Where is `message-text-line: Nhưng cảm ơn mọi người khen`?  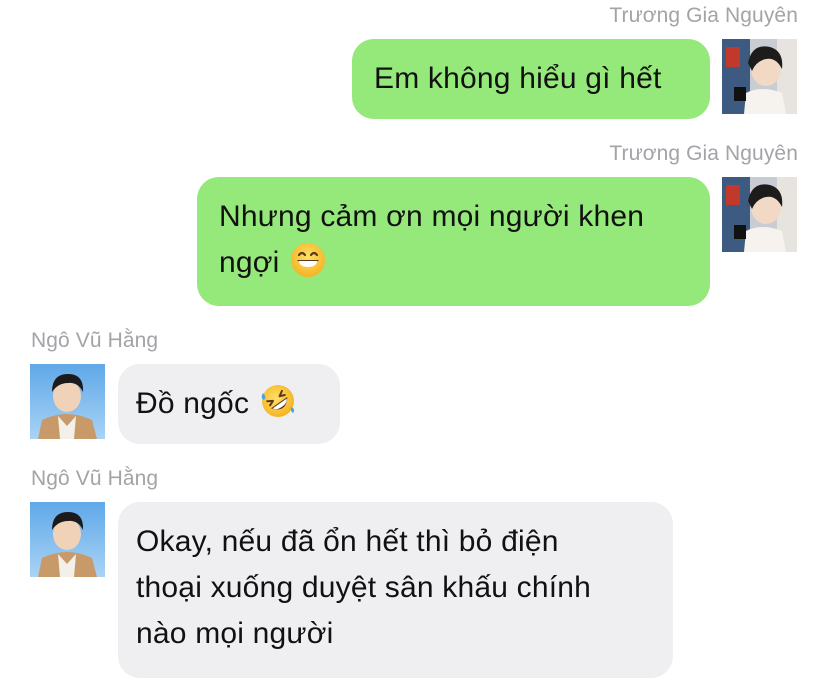
message-text-line: Nhưng cảm ơn mọi người khen is located at coordinates (432, 216).